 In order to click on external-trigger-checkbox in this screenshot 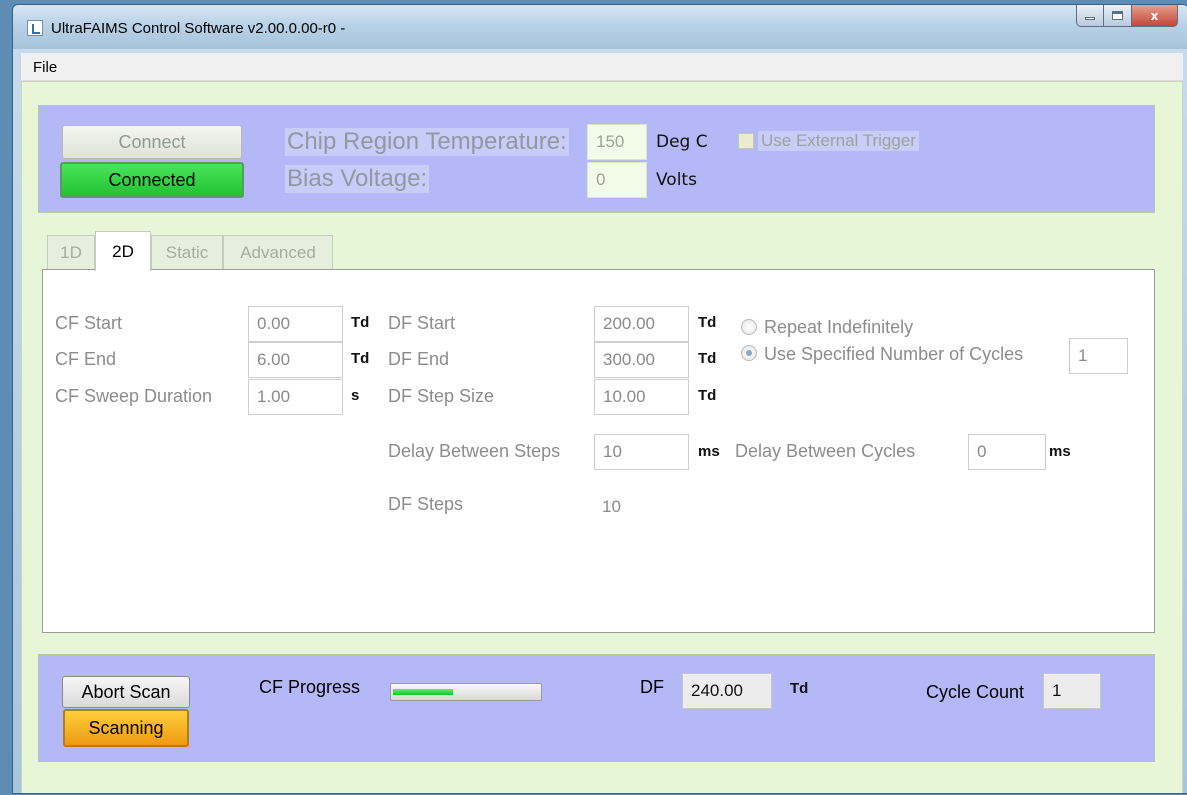, I will do `click(746, 141)`.